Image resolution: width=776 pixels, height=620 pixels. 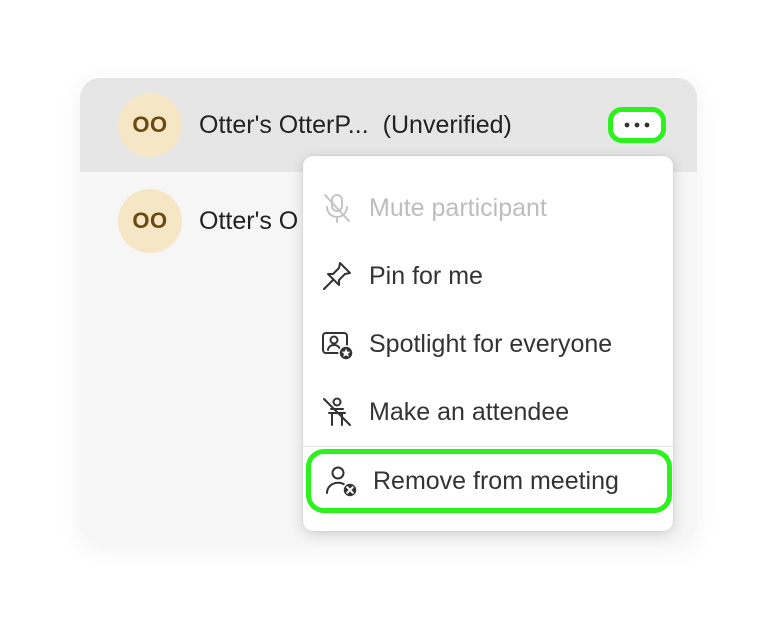 What do you see at coordinates (469, 411) in the screenshot?
I see `menu-item-label: Make an attendee` at bounding box center [469, 411].